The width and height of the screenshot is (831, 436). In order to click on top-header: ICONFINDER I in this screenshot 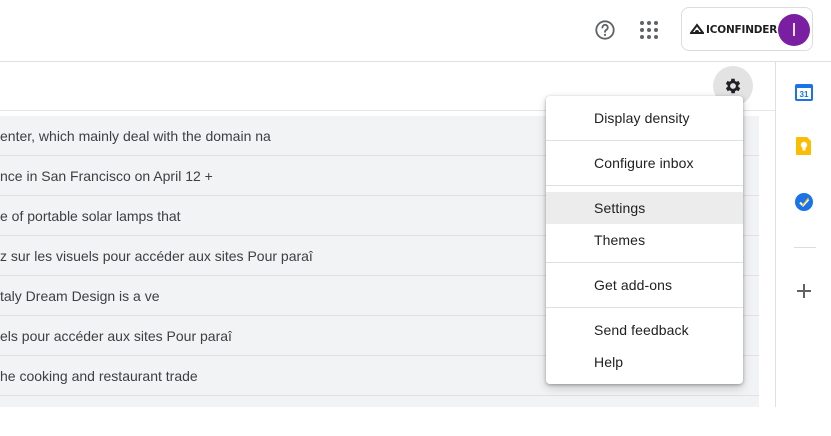, I will do `click(415, 31)`.